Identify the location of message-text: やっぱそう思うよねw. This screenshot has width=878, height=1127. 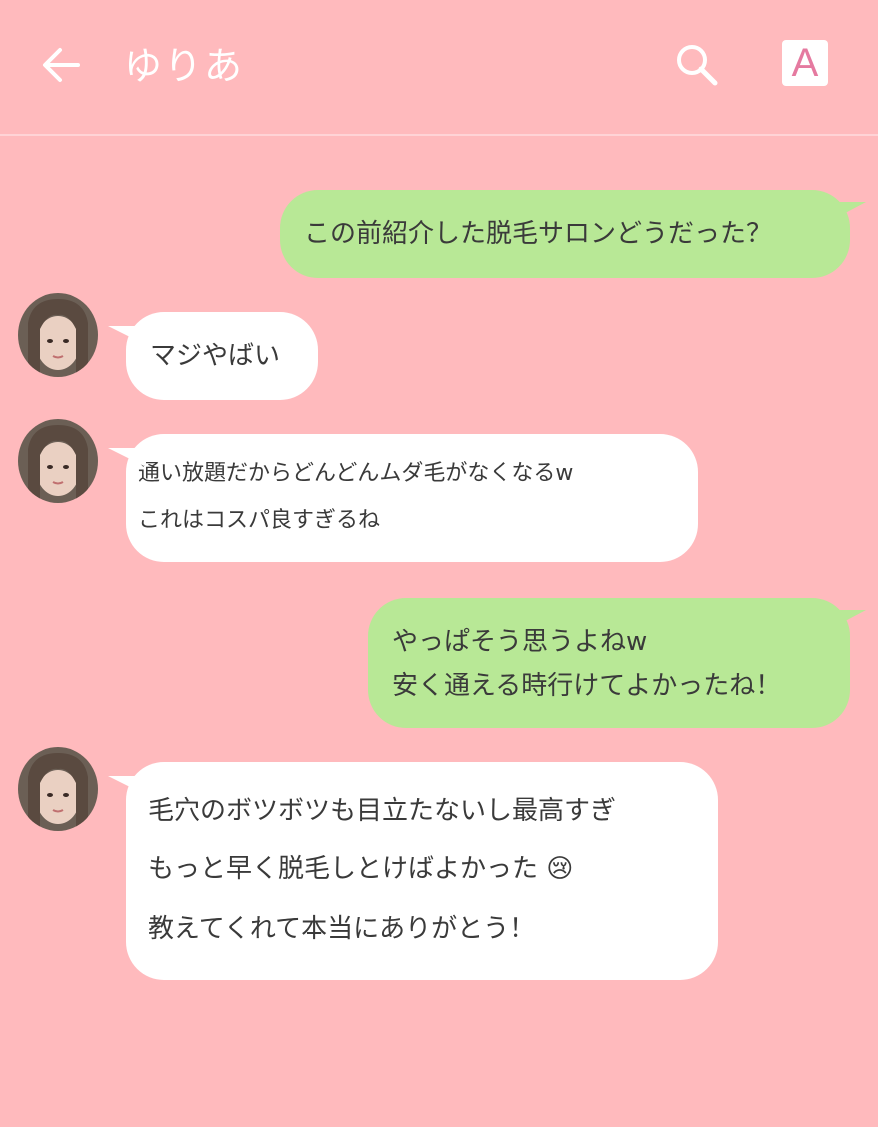
(520, 642).